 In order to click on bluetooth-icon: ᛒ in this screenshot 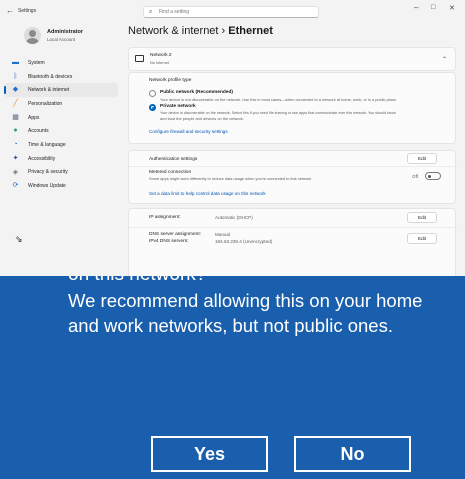, I will do `click(15, 76)`.